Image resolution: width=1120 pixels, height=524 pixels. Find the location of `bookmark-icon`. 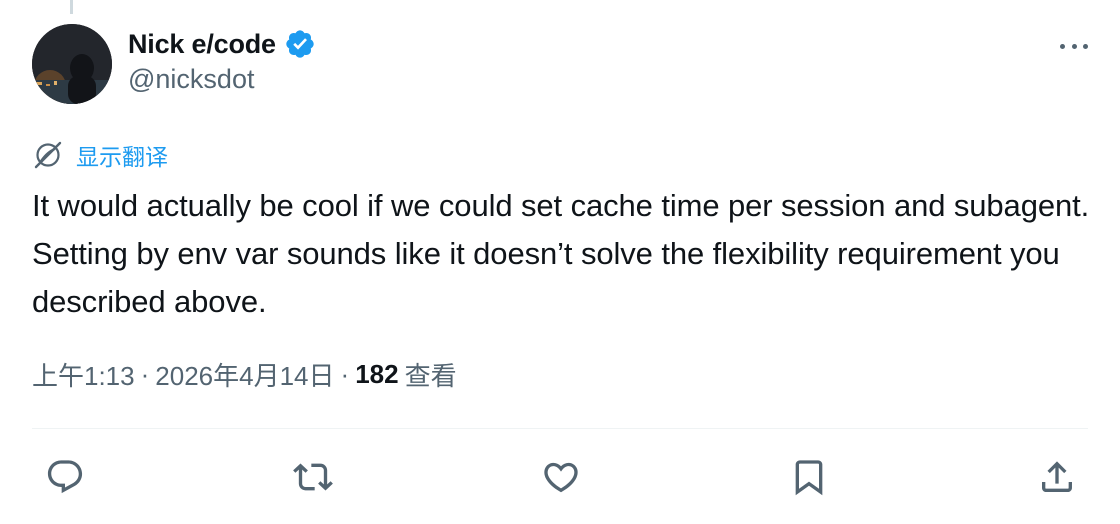

bookmark-icon is located at coordinates (809, 478).